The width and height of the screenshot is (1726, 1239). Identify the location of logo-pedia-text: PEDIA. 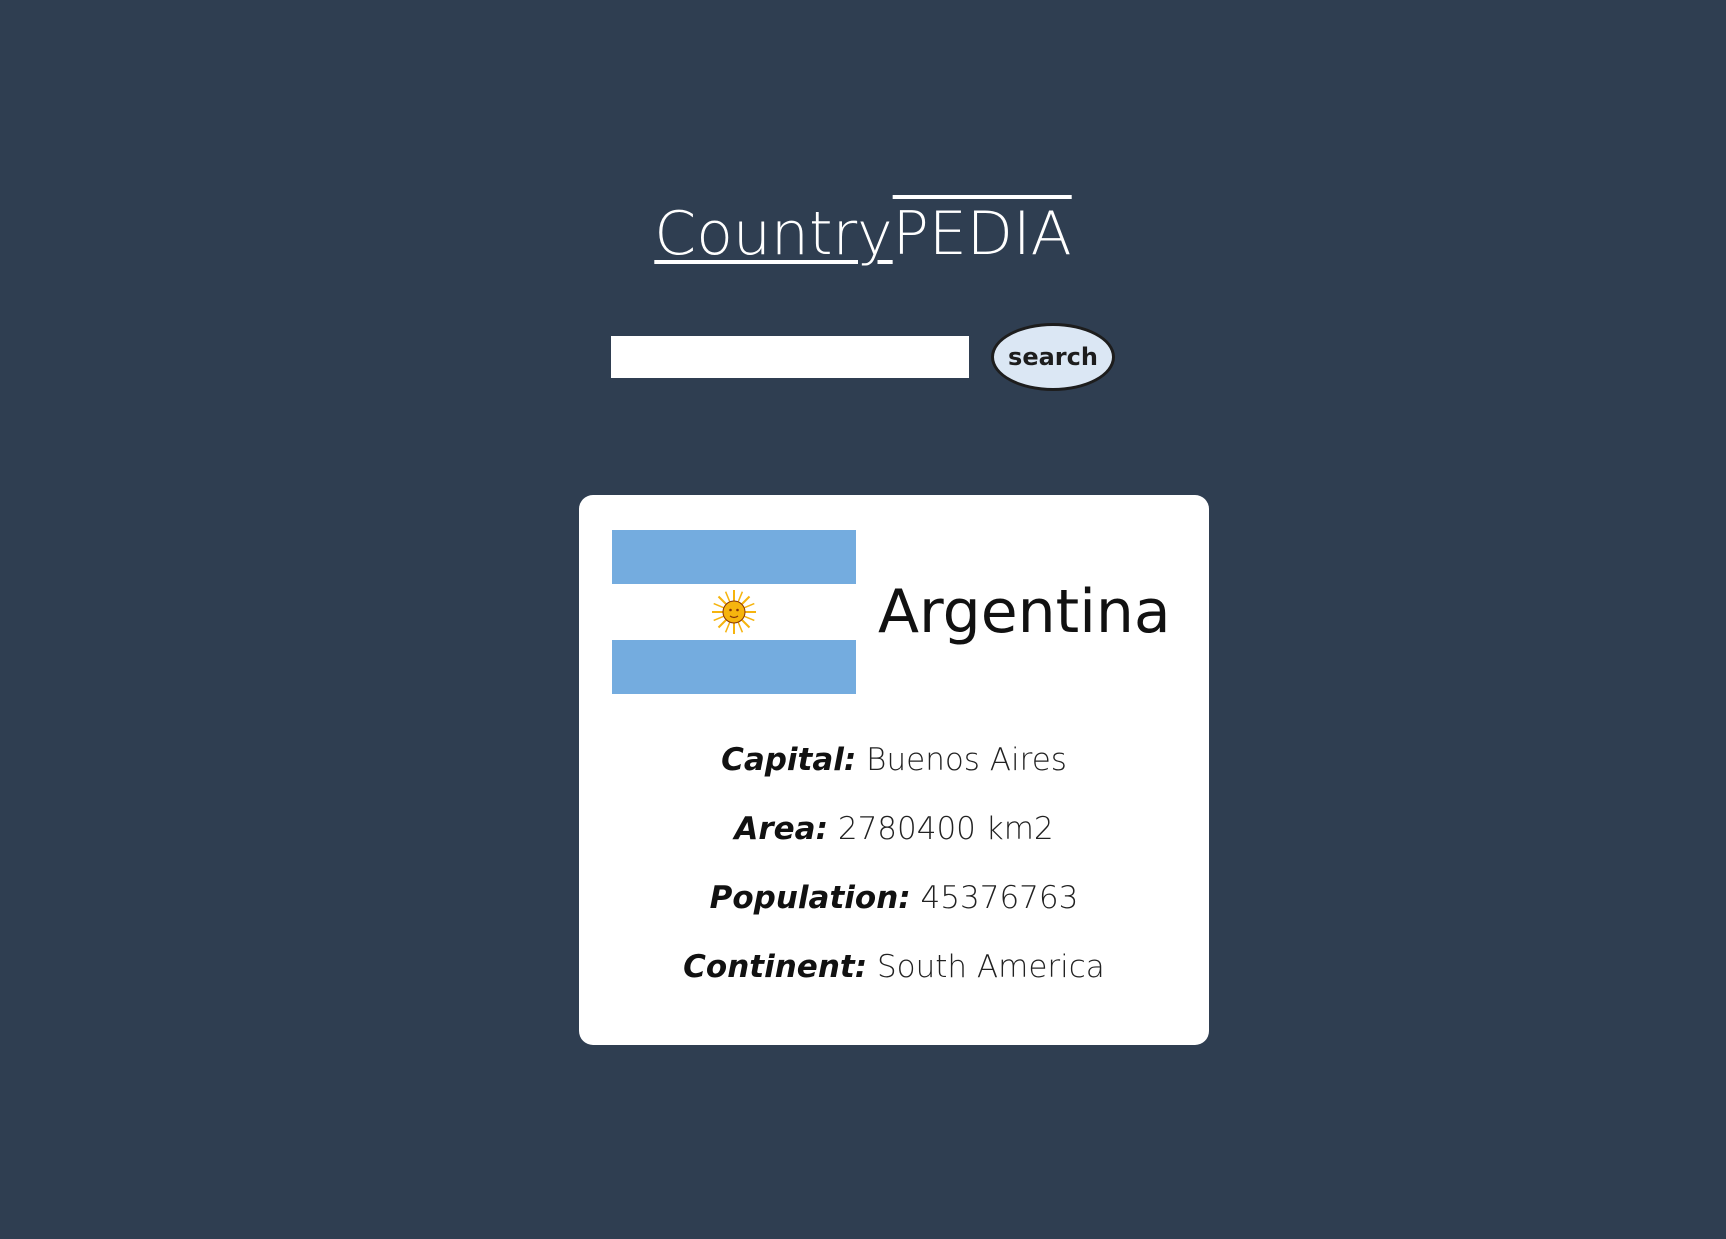
(982, 234).